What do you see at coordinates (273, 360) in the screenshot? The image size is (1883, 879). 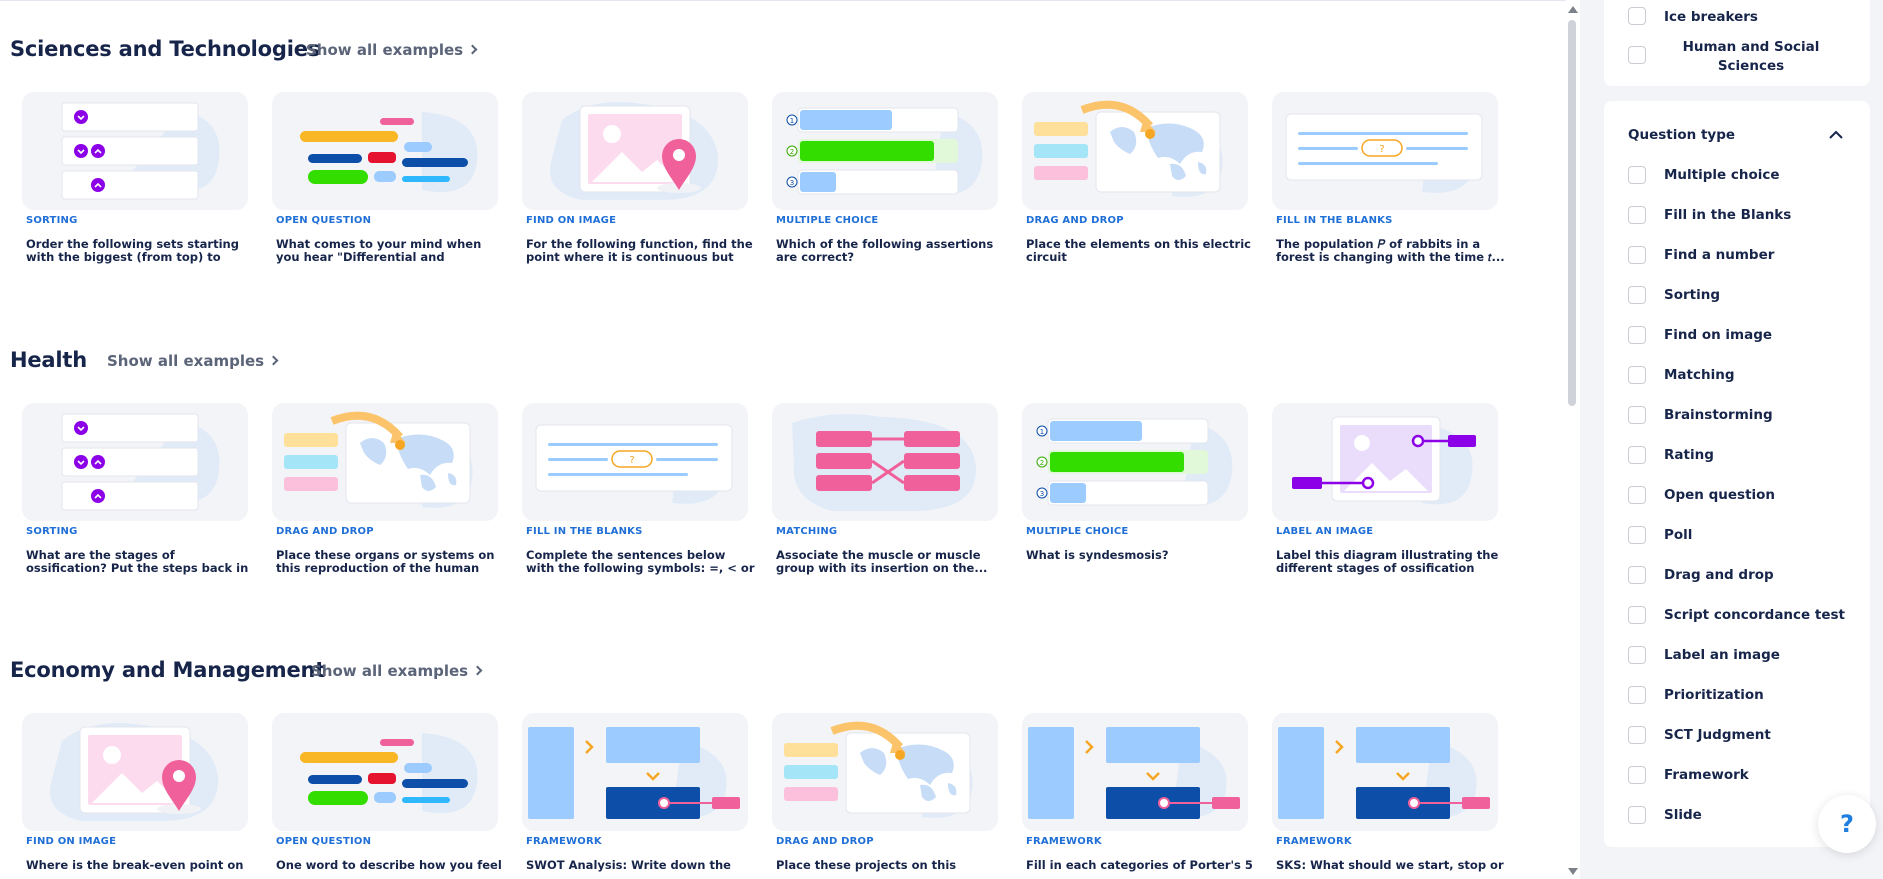 I see `chevron-right-icon` at bounding box center [273, 360].